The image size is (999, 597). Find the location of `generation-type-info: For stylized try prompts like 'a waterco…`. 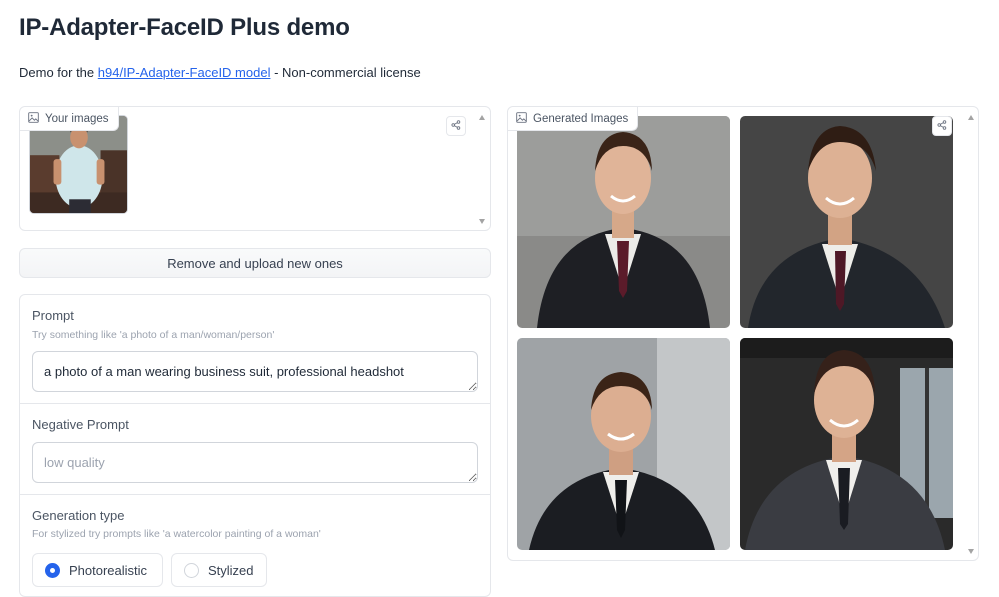

generation-type-info: For stylized try prompts like 'a waterco… is located at coordinates (176, 534).